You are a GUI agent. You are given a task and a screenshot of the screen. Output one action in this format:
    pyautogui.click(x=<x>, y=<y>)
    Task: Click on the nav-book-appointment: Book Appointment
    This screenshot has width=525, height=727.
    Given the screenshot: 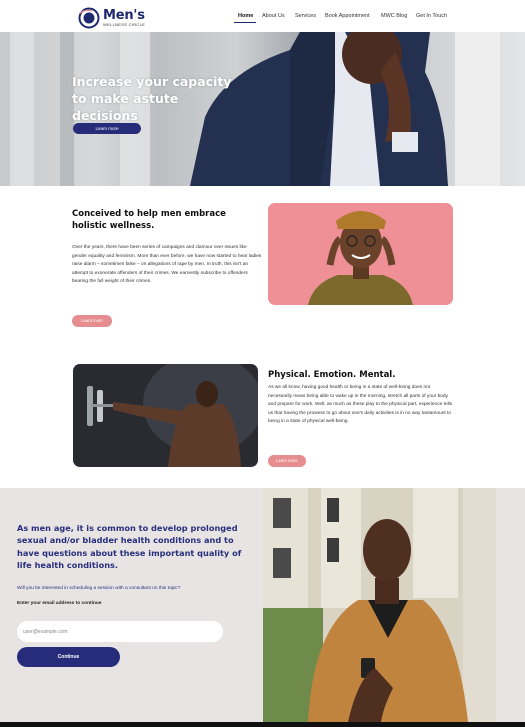 What is the action you would take?
    pyautogui.click(x=347, y=16)
    